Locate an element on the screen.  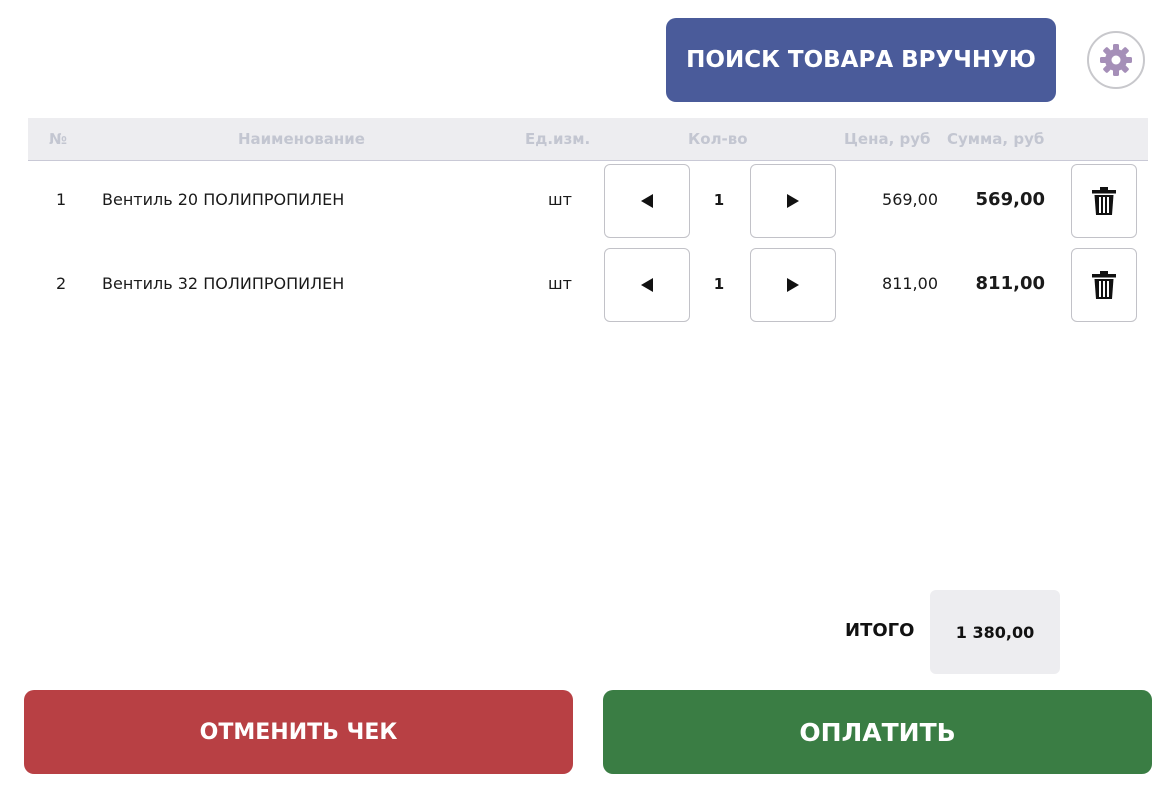
header-name: Наименование is located at coordinates (301, 139).